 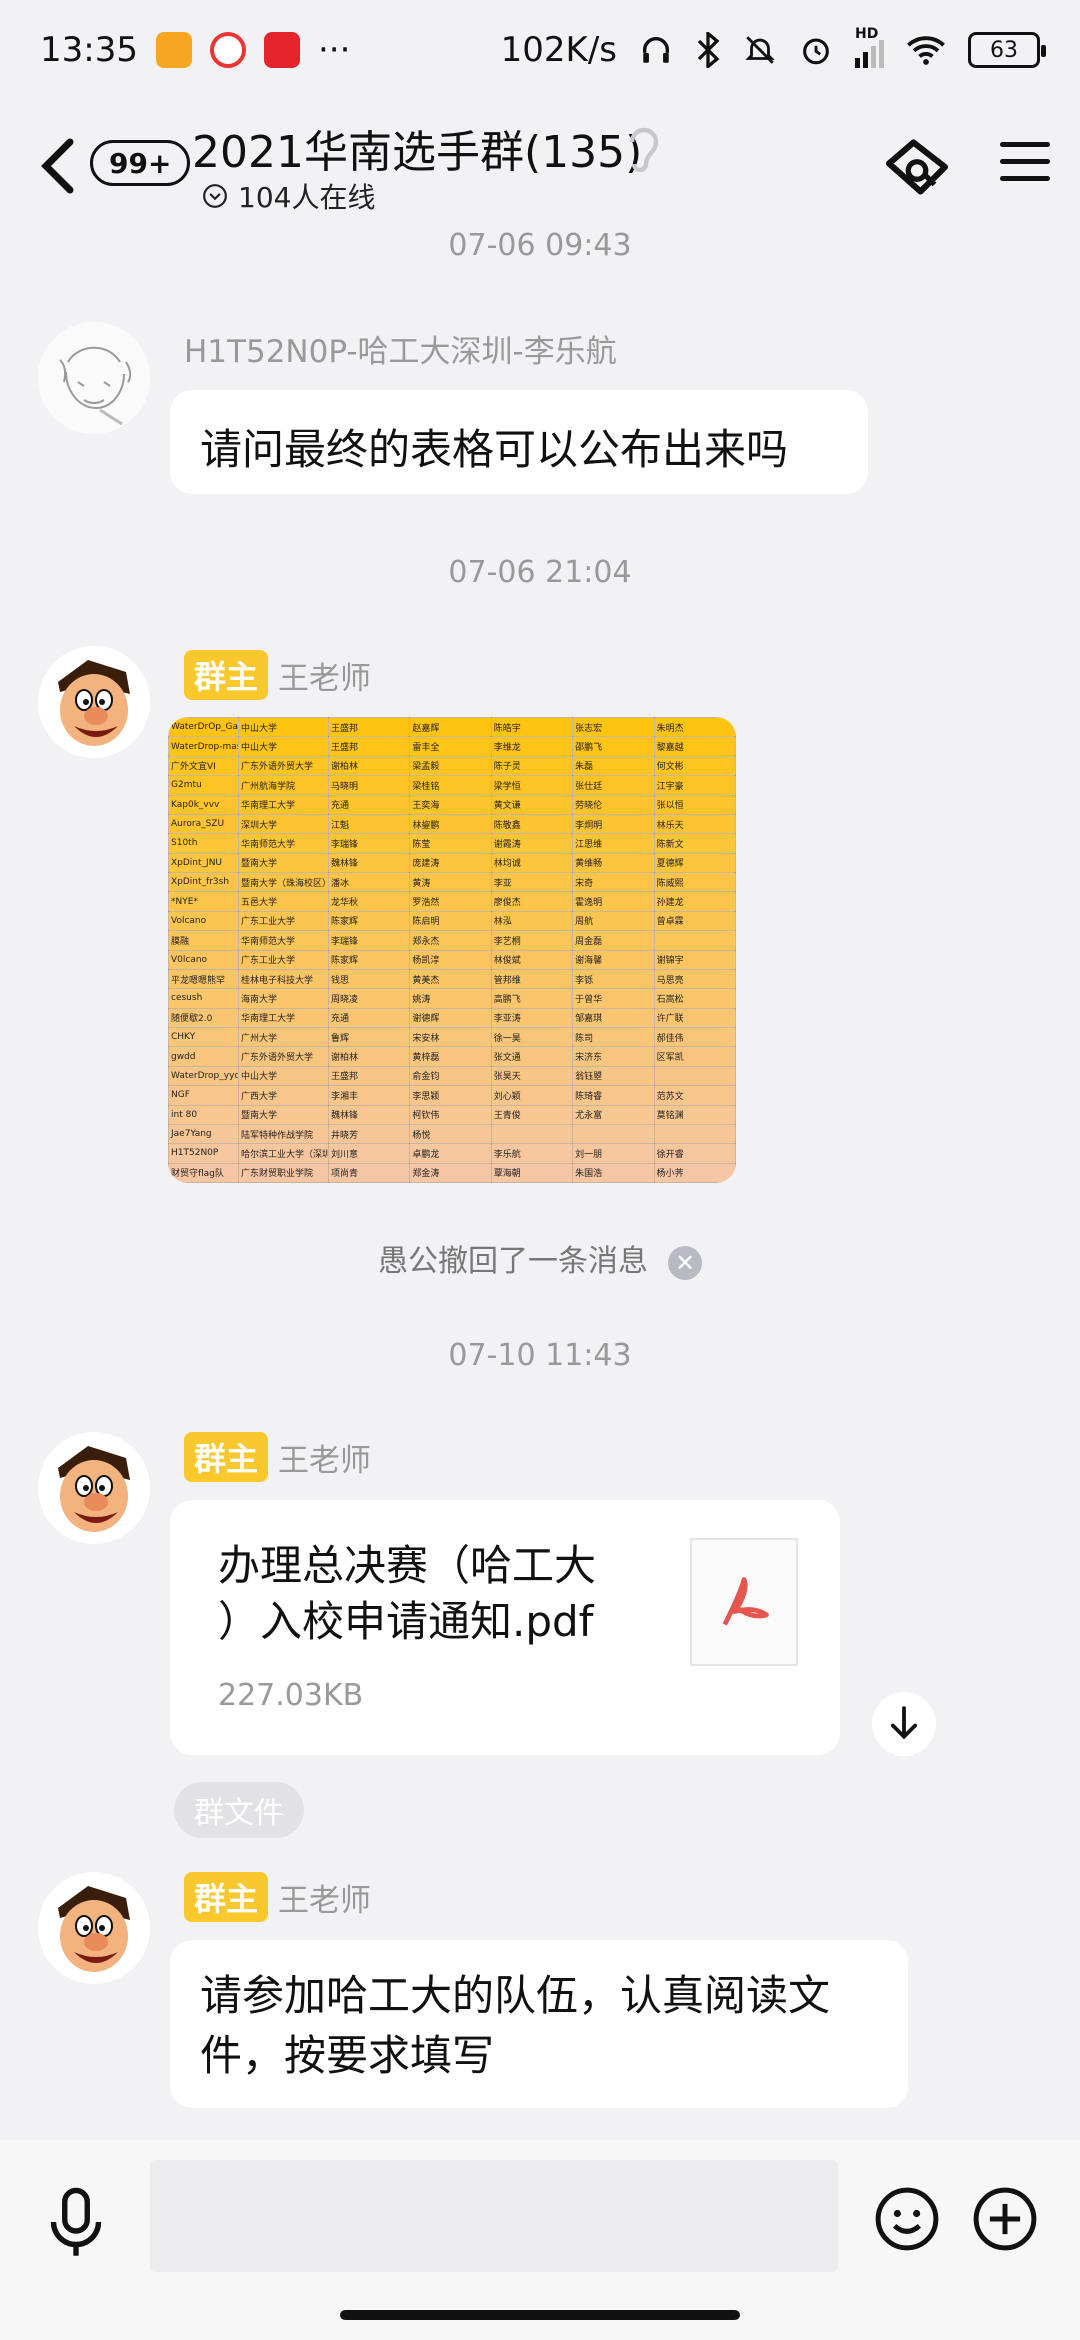 What do you see at coordinates (450, 804) in the screenshot?
I see `table-cell: 王奕海` at bounding box center [450, 804].